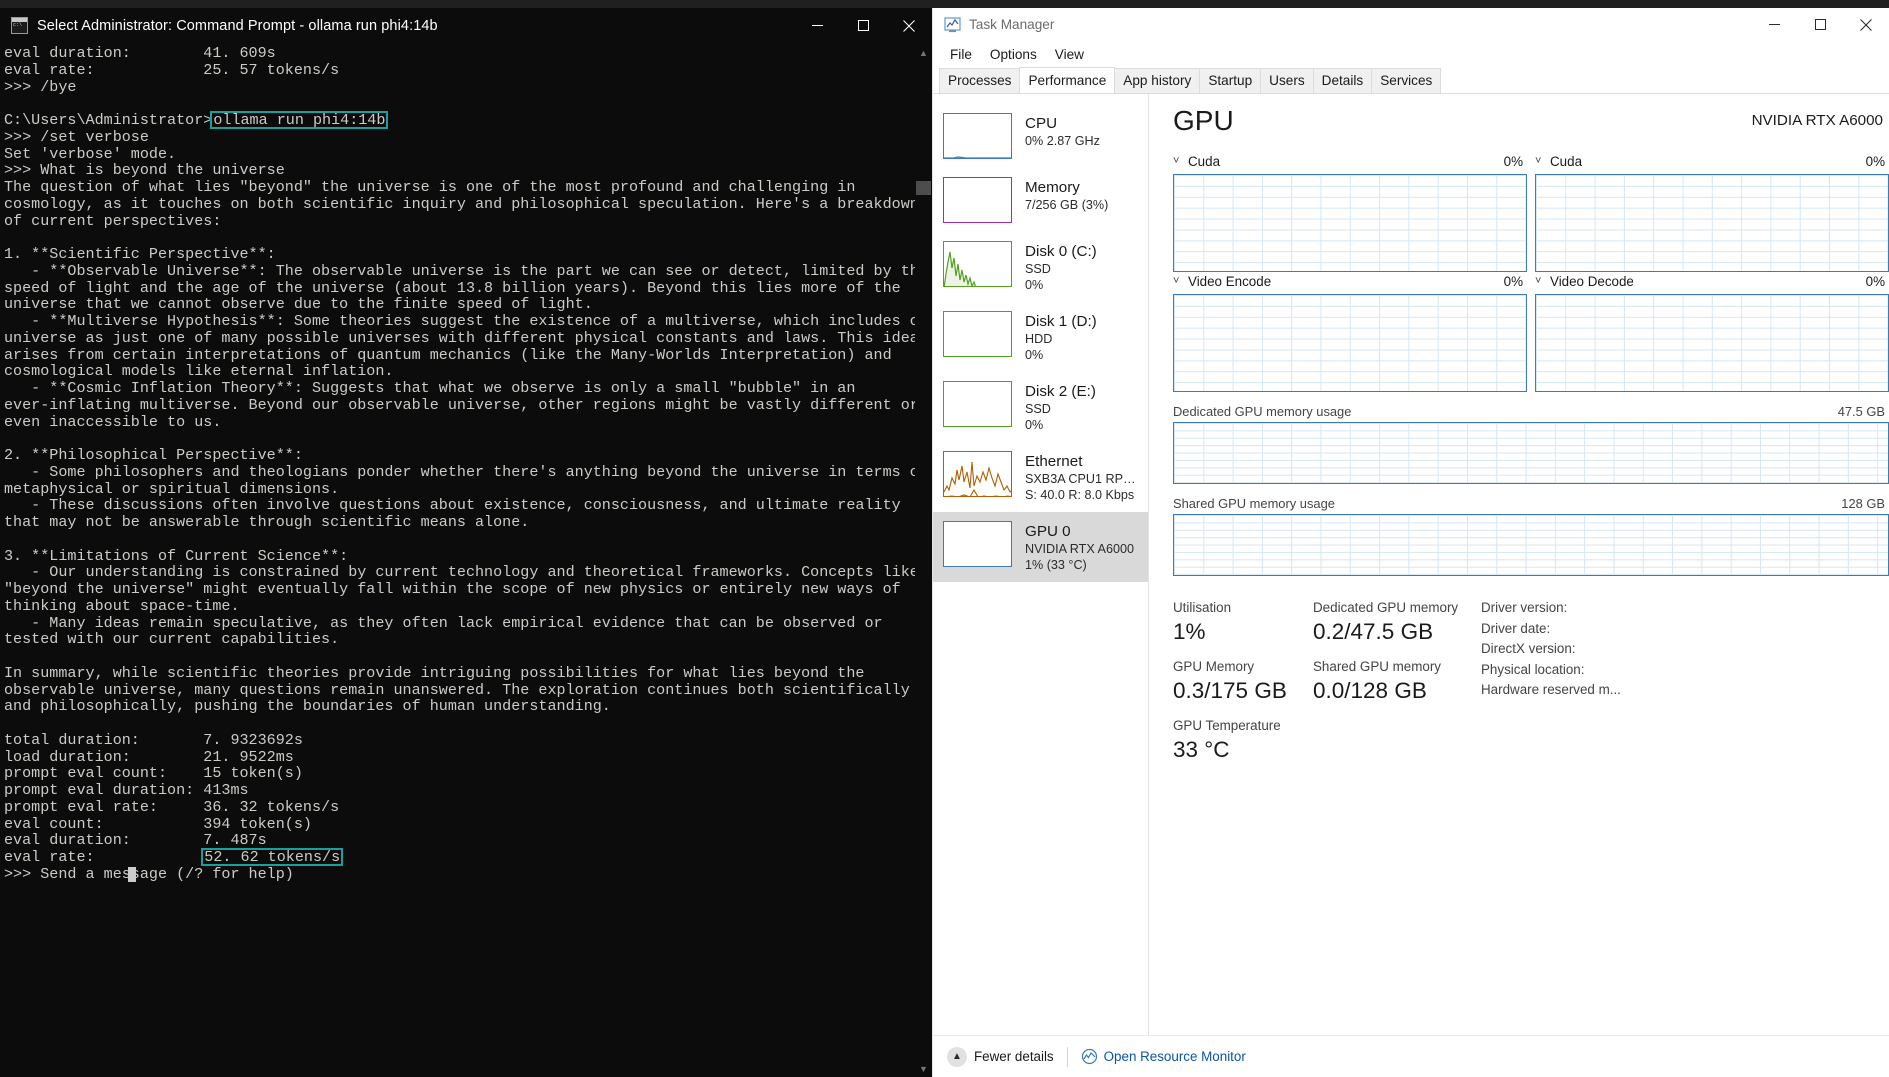  What do you see at coordinates (1712, 343) in the screenshot?
I see `graph-plot-area` at bounding box center [1712, 343].